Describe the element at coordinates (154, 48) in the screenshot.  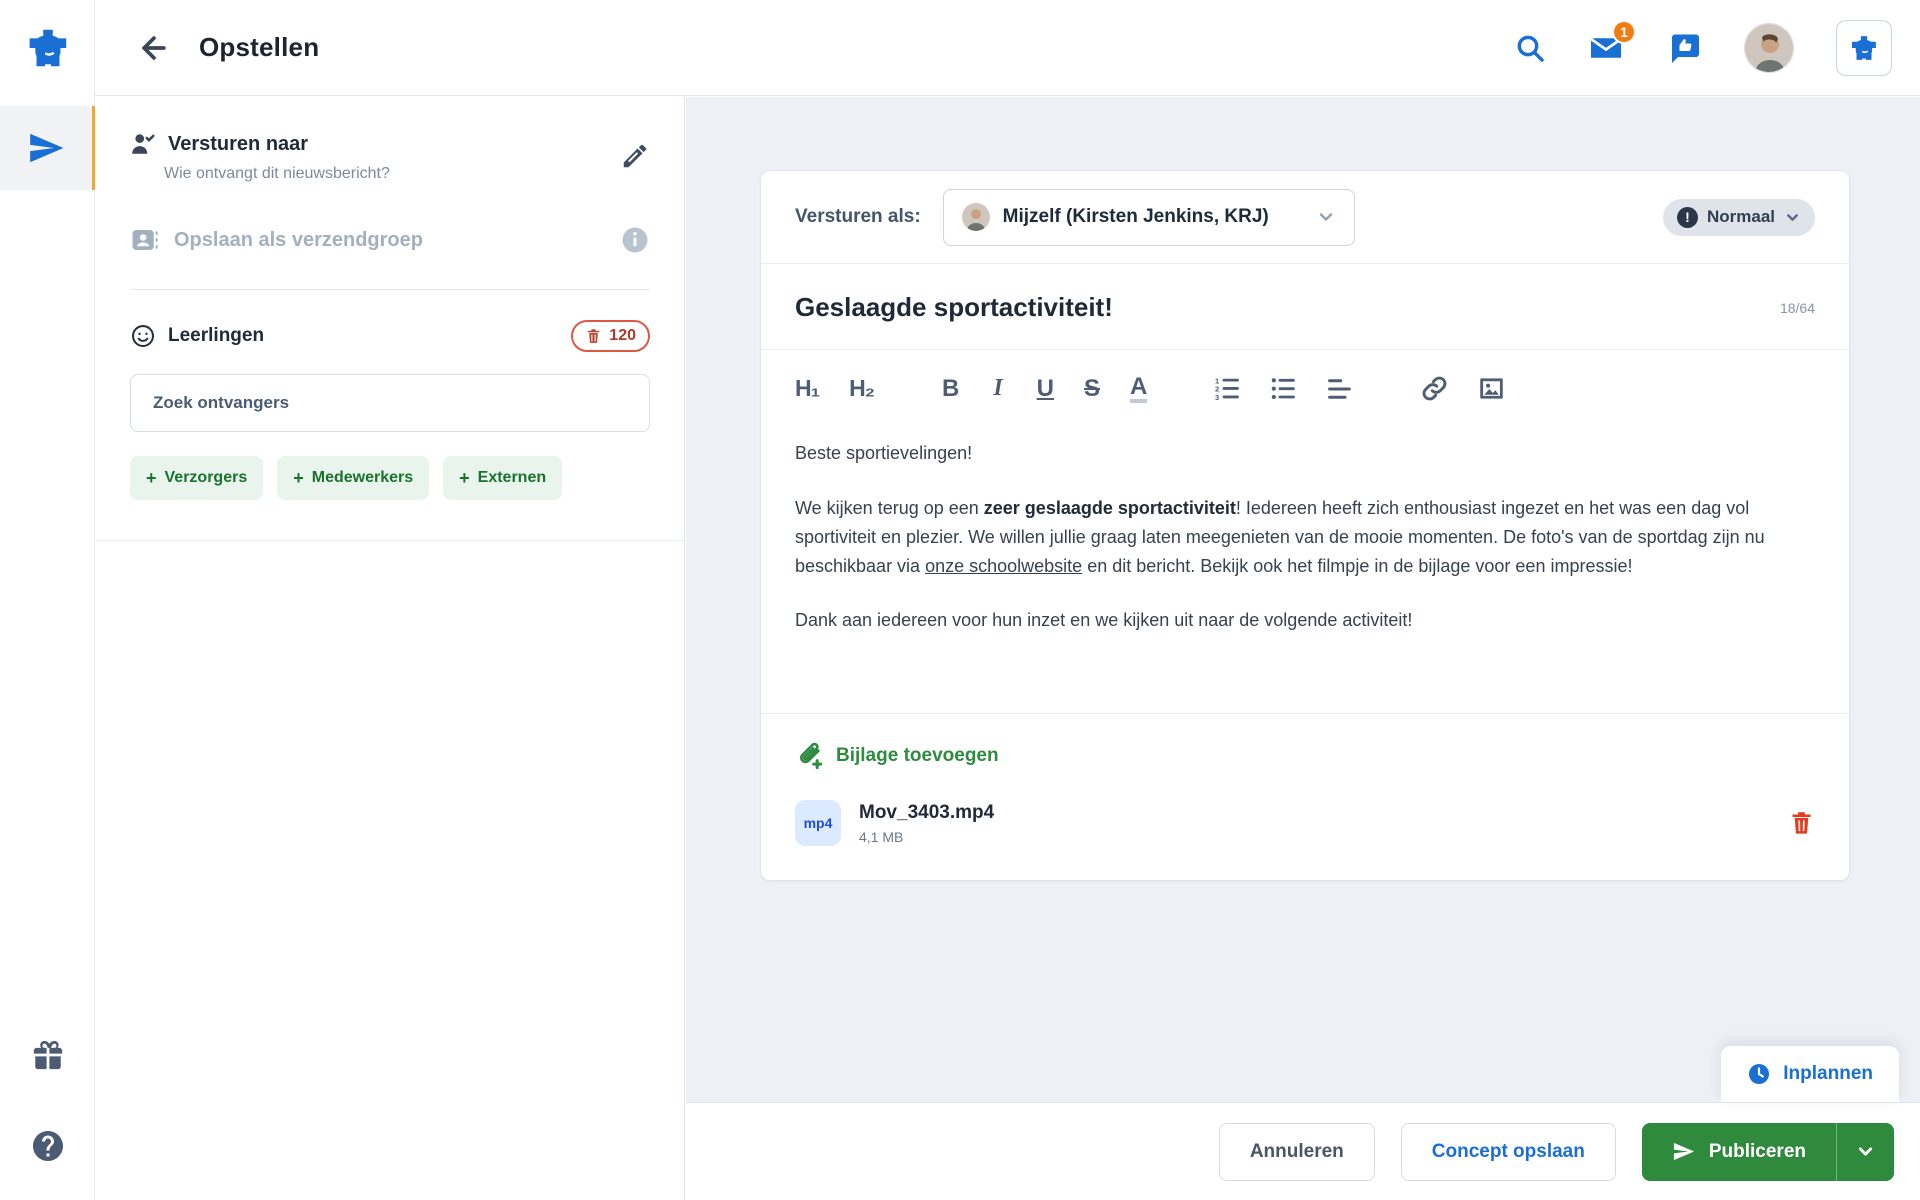
I see `back-button` at that location.